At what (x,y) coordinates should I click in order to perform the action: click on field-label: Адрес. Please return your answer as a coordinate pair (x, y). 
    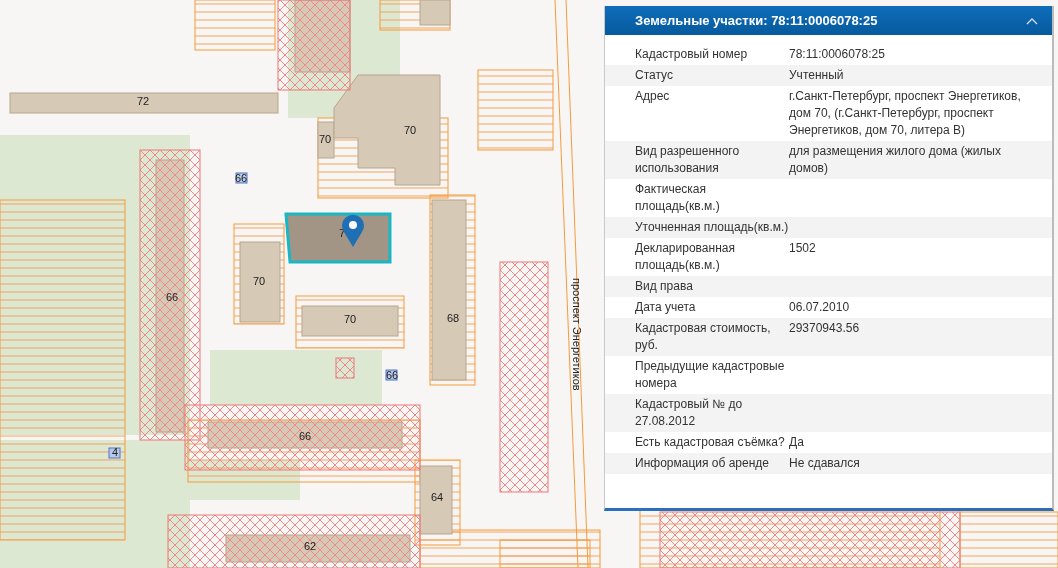
    Looking at the image, I should click on (653, 96).